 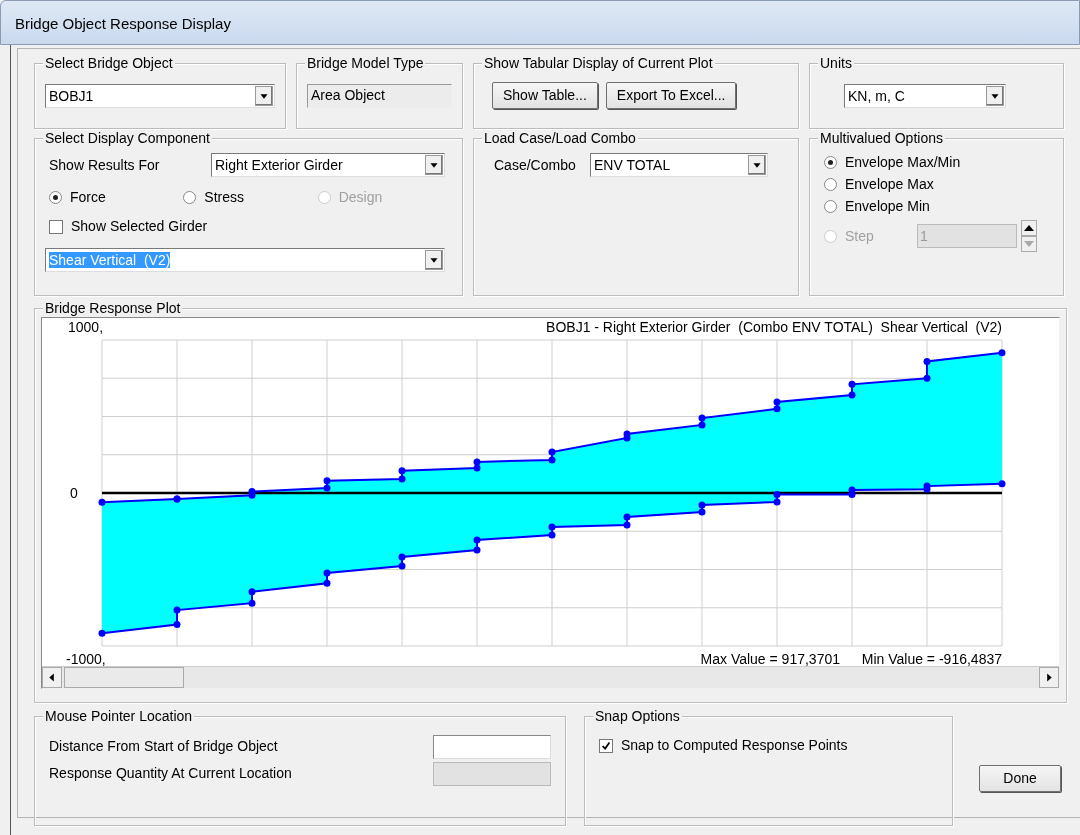 I want to click on radio-label: Design, so click(x=360, y=197).